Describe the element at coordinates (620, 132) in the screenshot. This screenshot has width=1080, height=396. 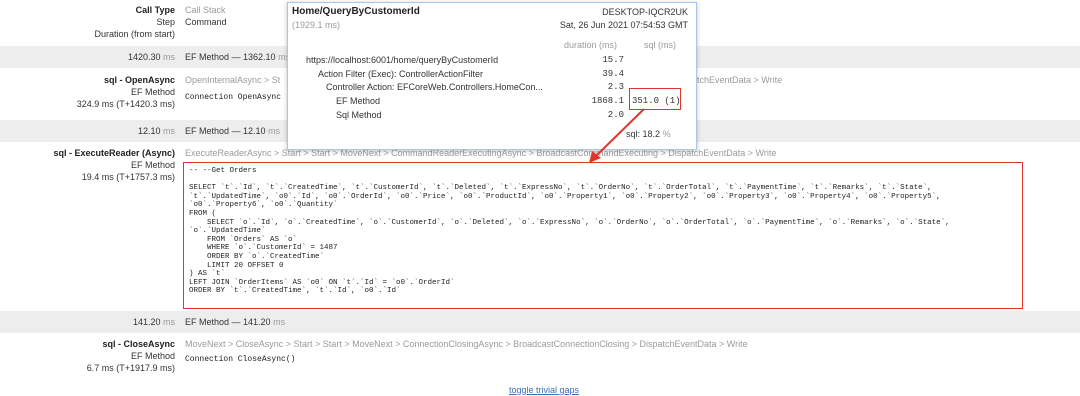
I see `arrow-line` at that location.